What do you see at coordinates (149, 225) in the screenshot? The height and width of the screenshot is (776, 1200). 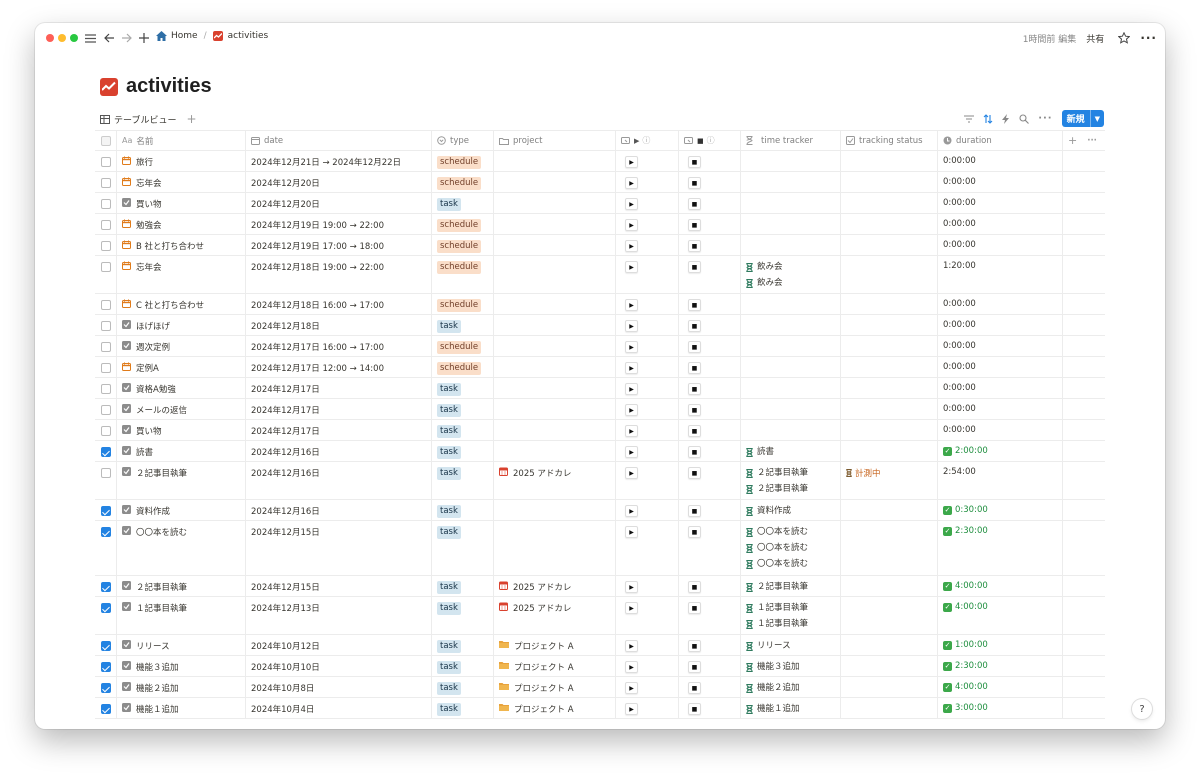 I see `activity-name: 勉強会` at bounding box center [149, 225].